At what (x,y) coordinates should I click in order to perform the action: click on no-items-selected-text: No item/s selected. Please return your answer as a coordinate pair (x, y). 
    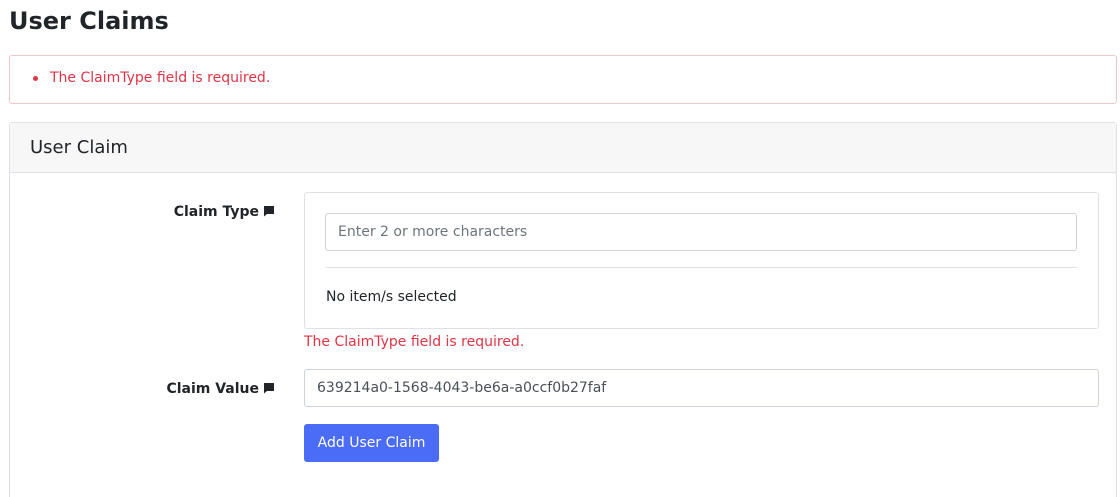
    Looking at the image, I should click on (391, 297).